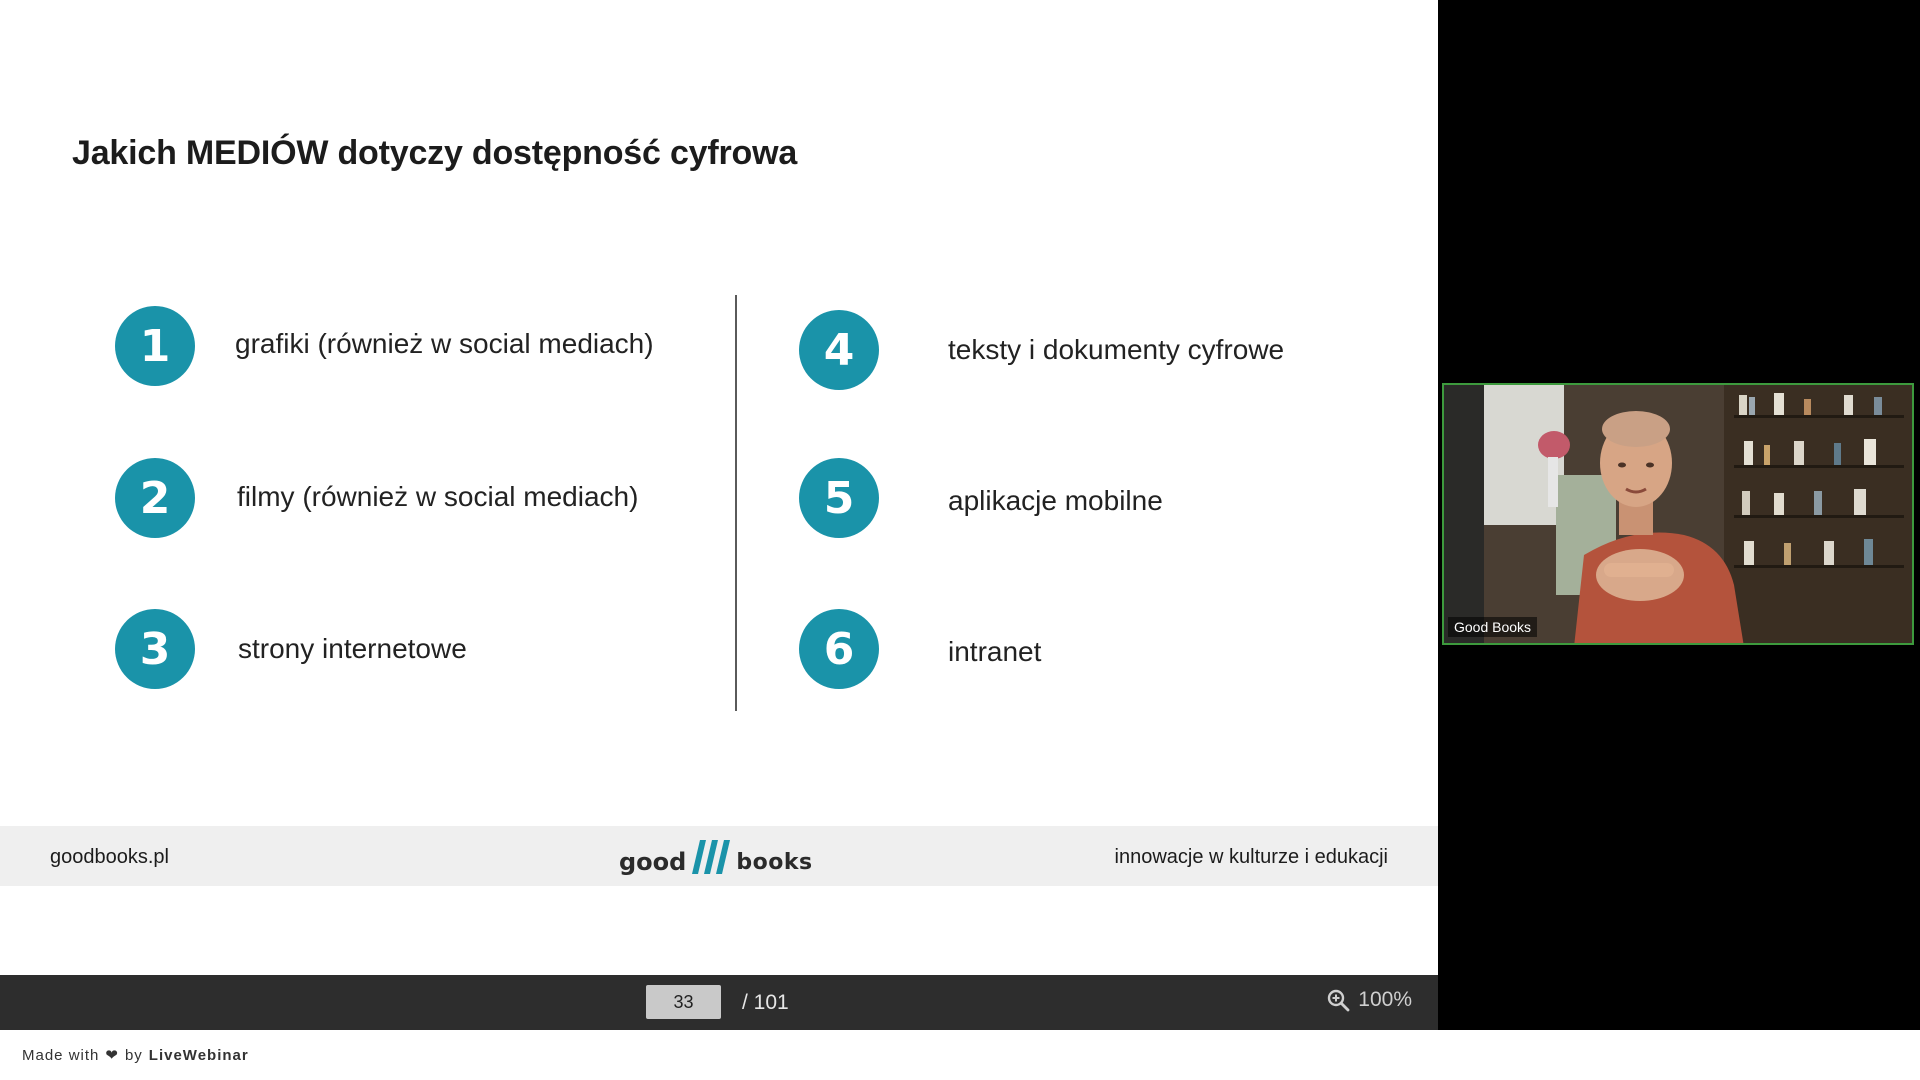 The image size is (1920, 1080). I want to click on page-total: / 101, so click(765, 1002).